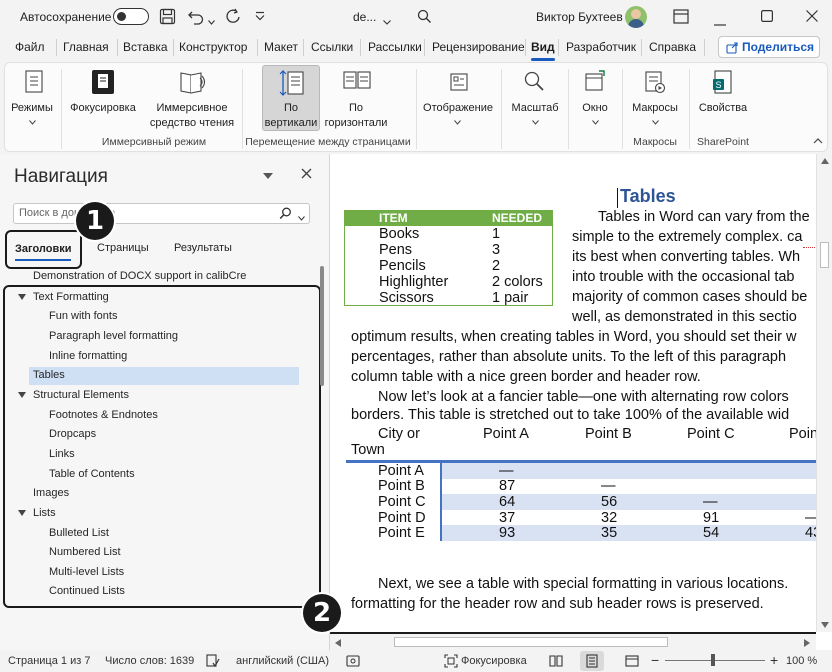 Image resolution: width=832 pixels, height=672 pixels. What do you see at coordinates (86, 572) in the screenshot?
I see `nav-item-multilevel-lists: Multi-level Lists` at bounding box center [86, 572].